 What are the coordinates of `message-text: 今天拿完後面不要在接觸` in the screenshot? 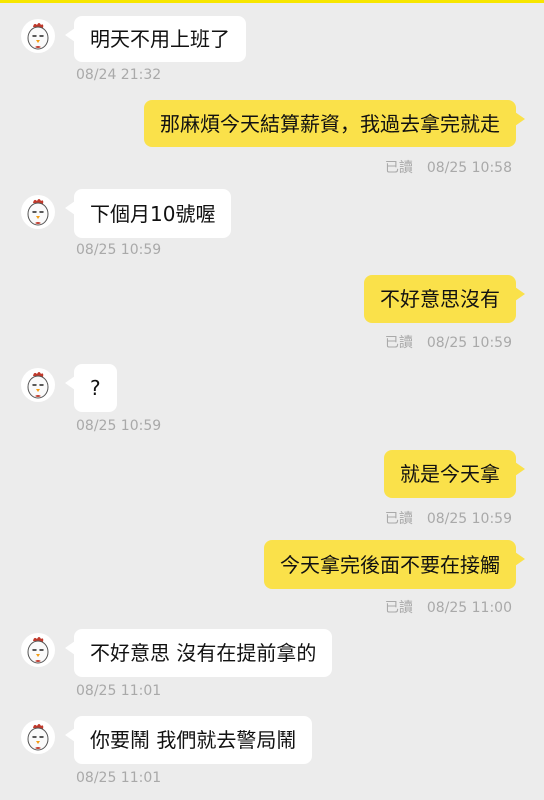 It's located at (390, 564).